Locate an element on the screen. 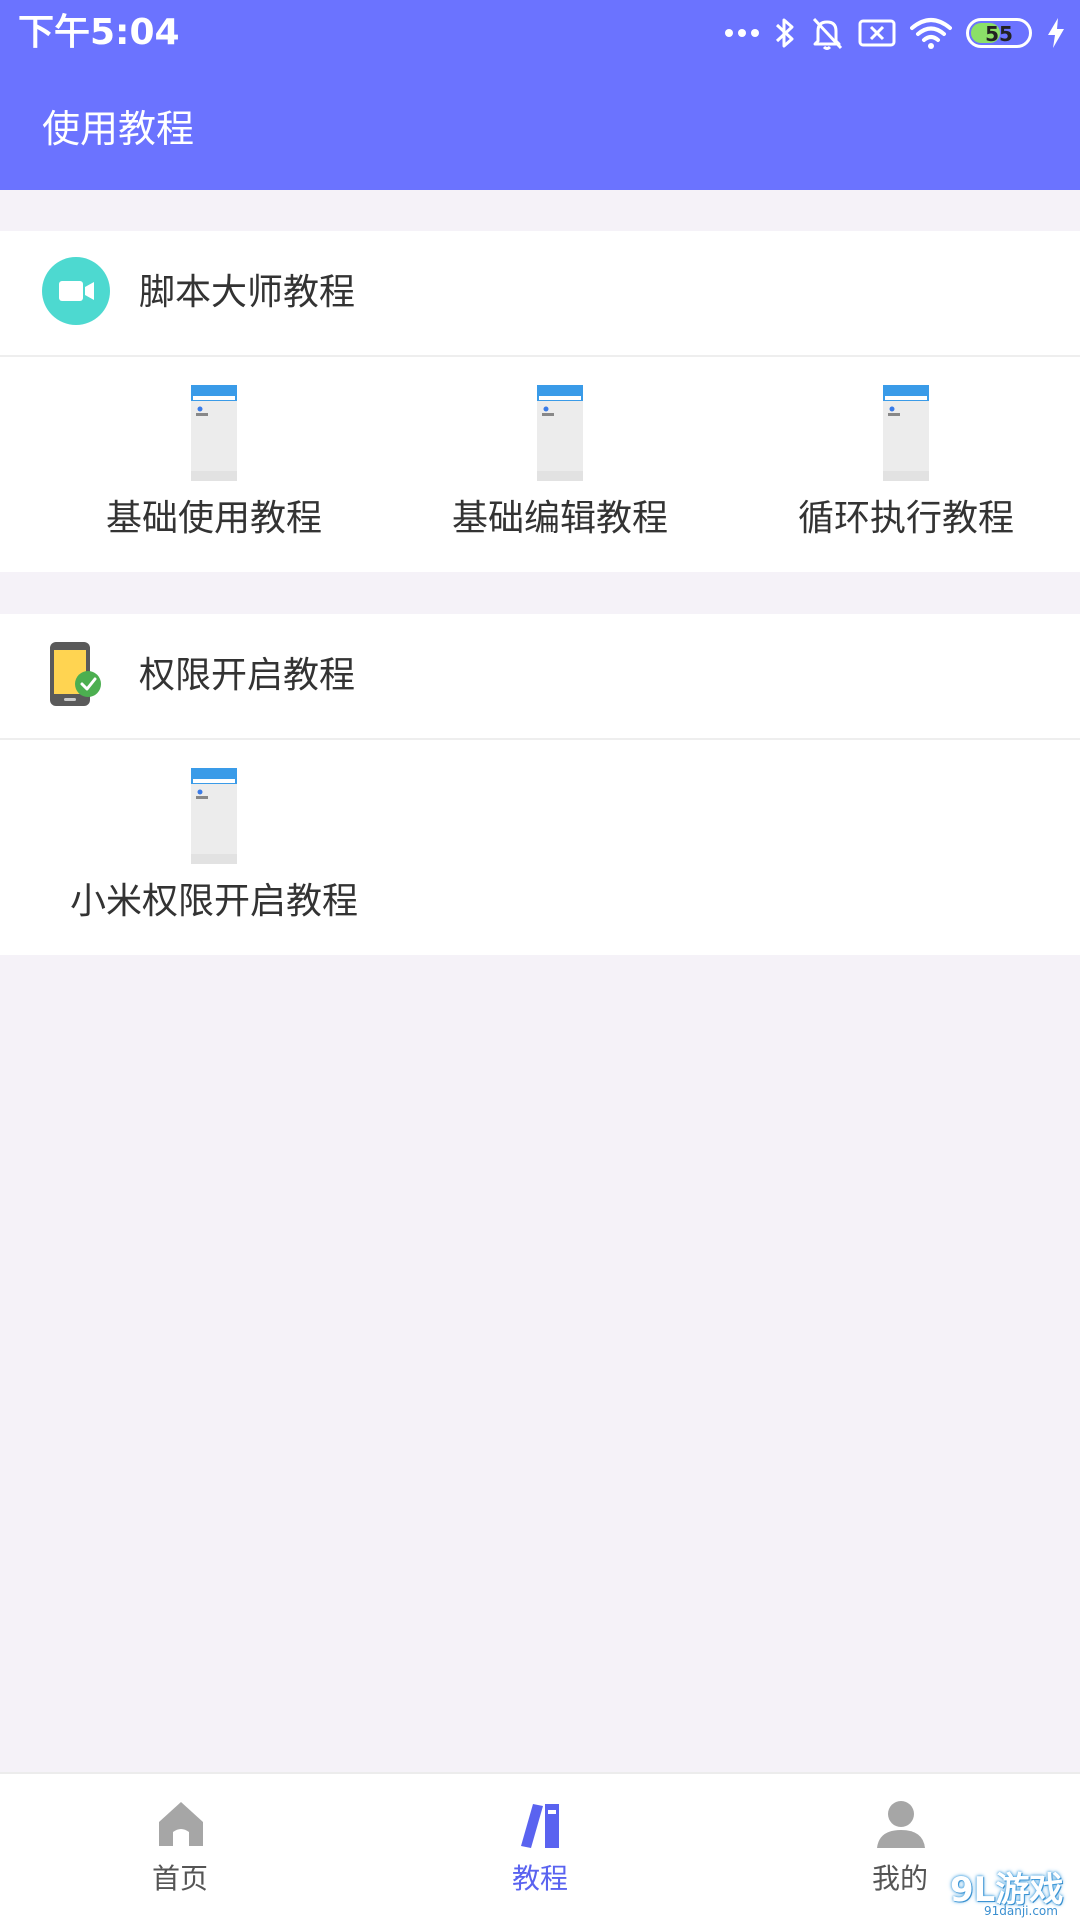 This screenshot has height=1922, width=1080. wifi-icon is located at coordinates (931, 33).